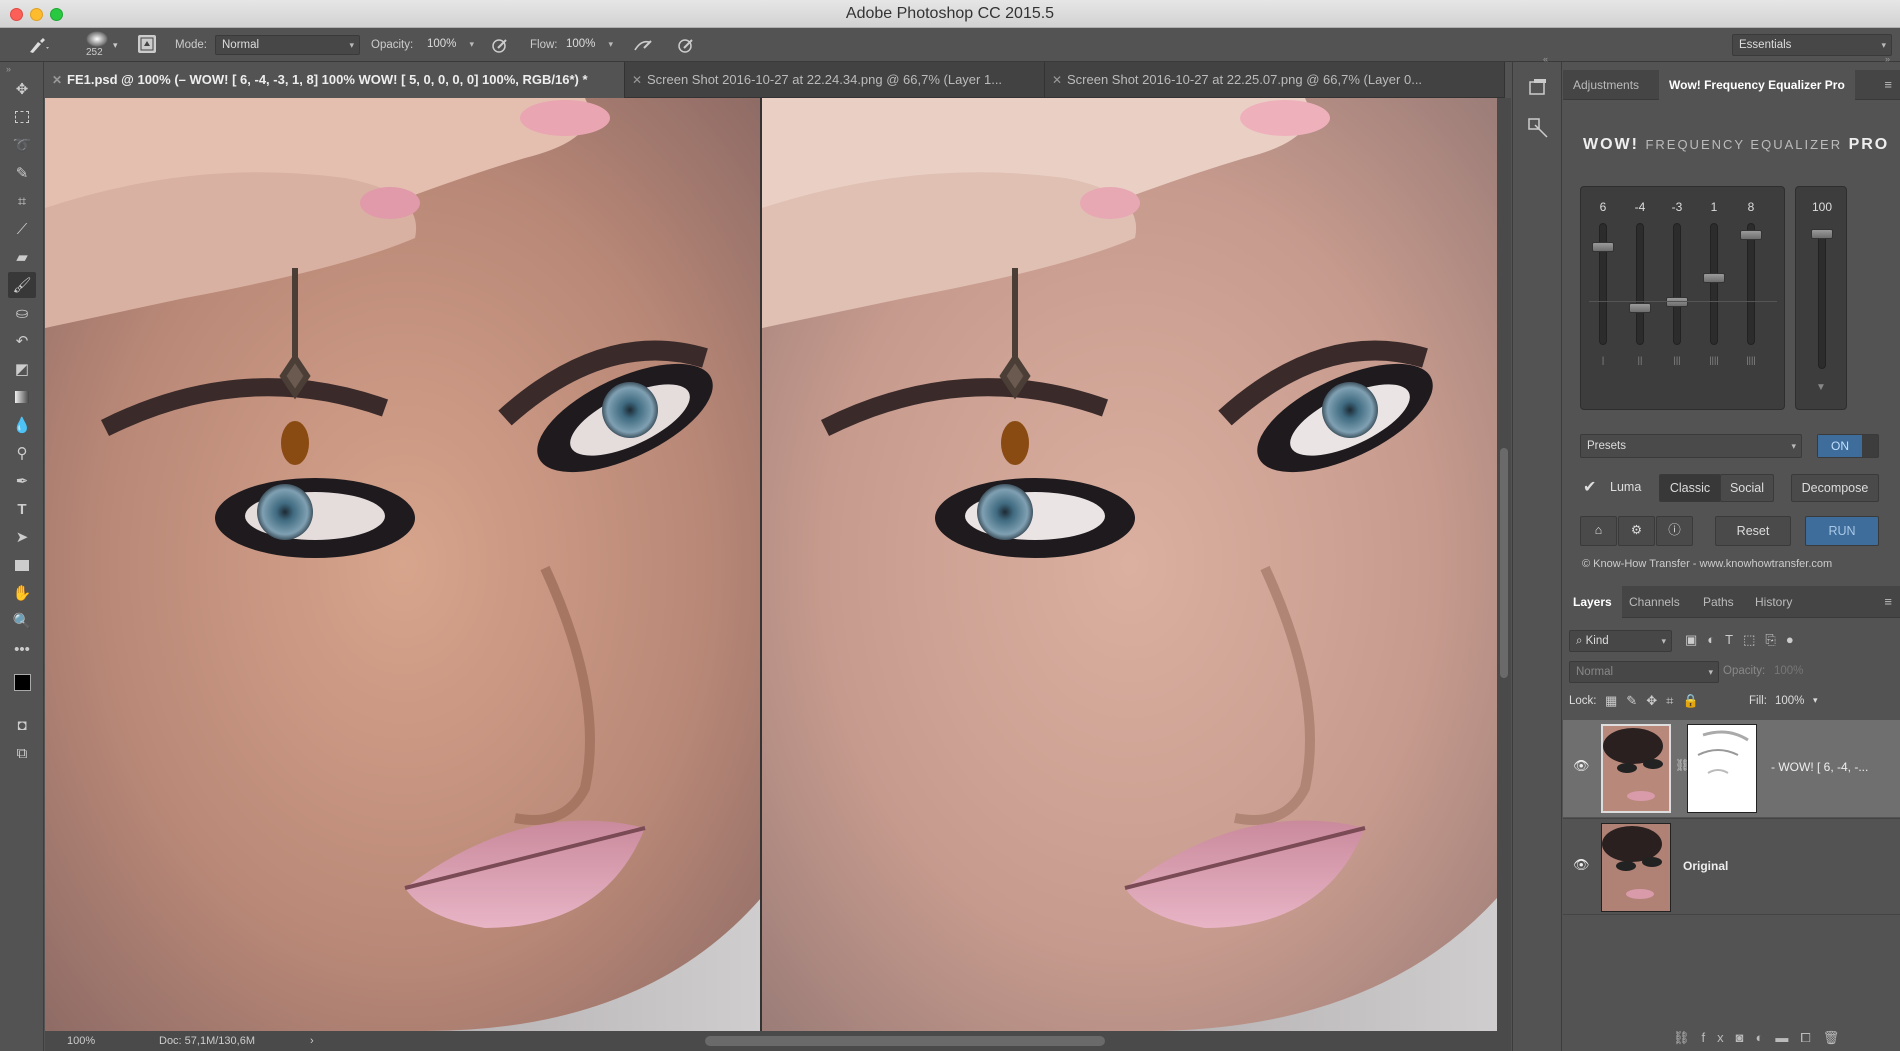 The height and width of the screenshot is (1051, 1900). I want to click on flow-input: 100% ▾, so click(589, 45).